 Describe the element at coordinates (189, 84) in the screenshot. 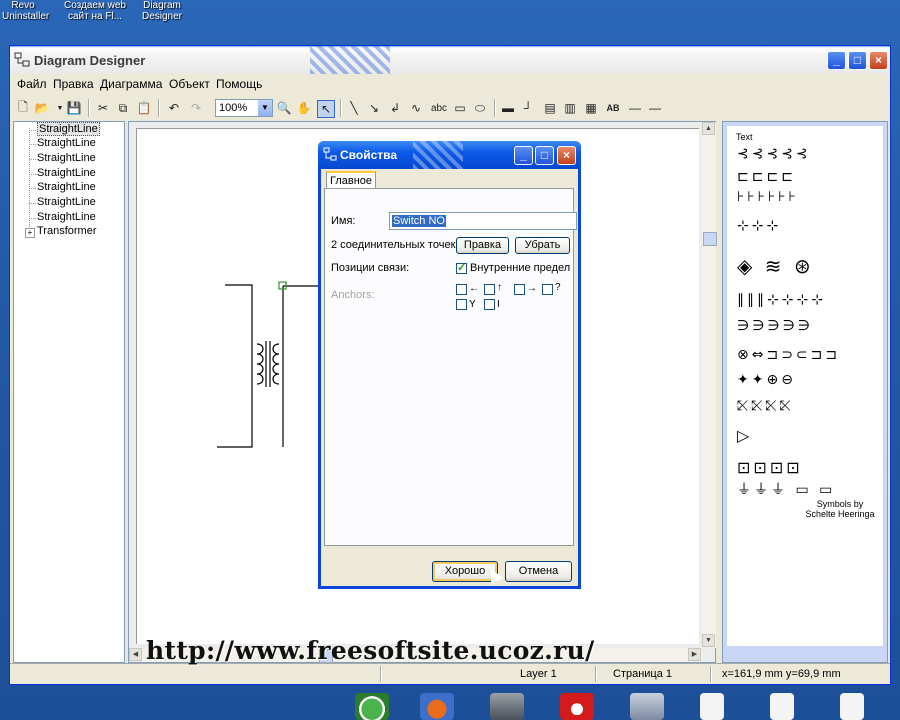

I see `menu-object: Объект` at that location.